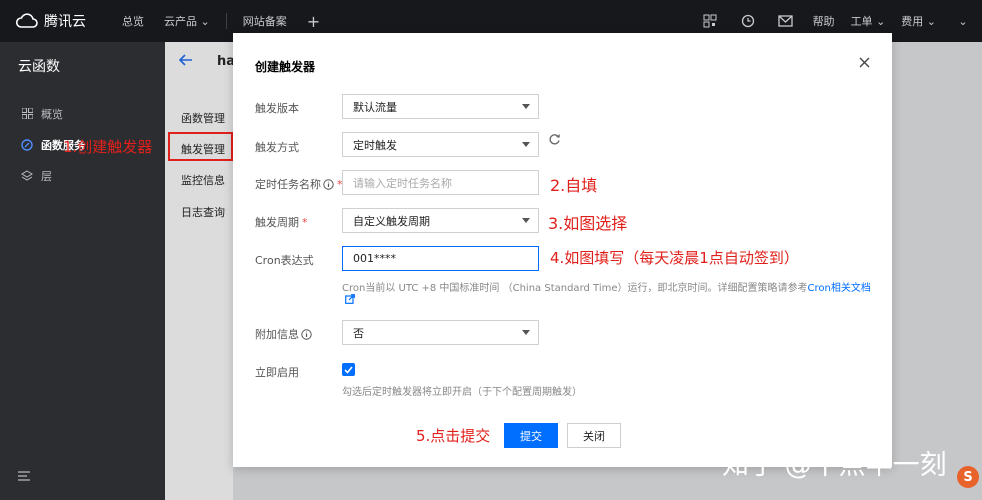  I want to click on select-value: 自定义触发周期, so click(391, 221).